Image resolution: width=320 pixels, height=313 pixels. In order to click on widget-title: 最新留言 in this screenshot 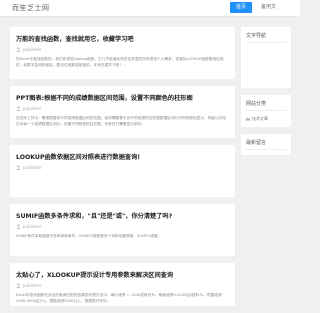, I will do `click(266, 144)`.